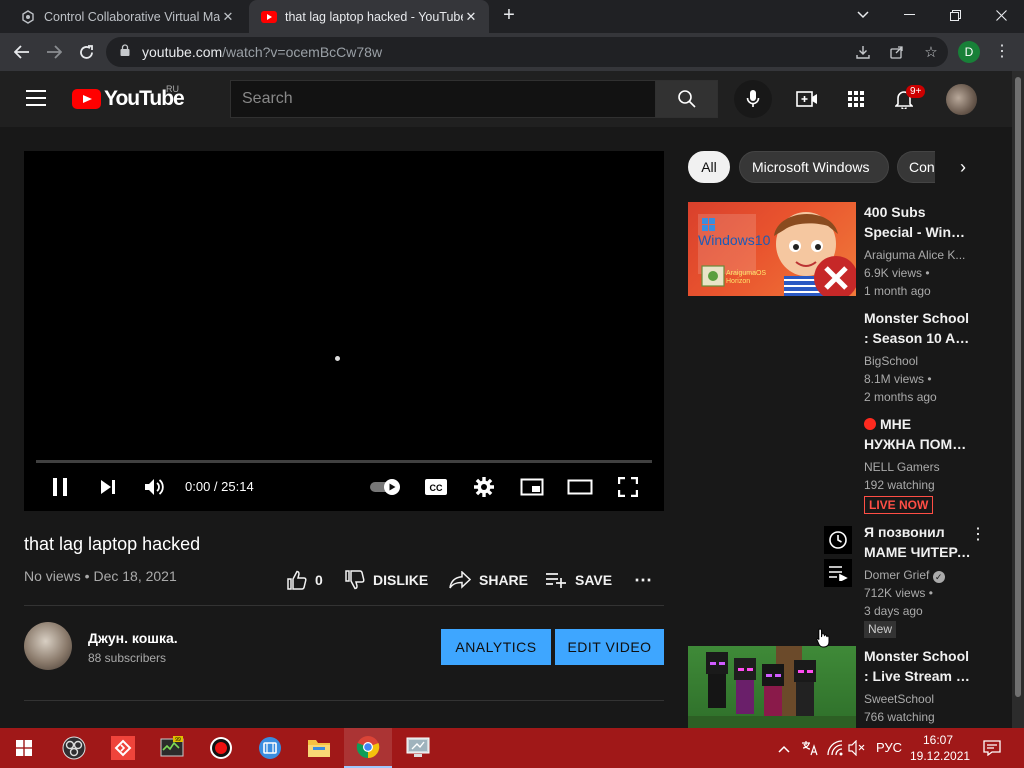 The height and width of the screenshot is (768, 1024). Describe the element at coordinates (609, 647) in the screenshot. I see `edit-video-button: EDIT VIDEO` at that location.